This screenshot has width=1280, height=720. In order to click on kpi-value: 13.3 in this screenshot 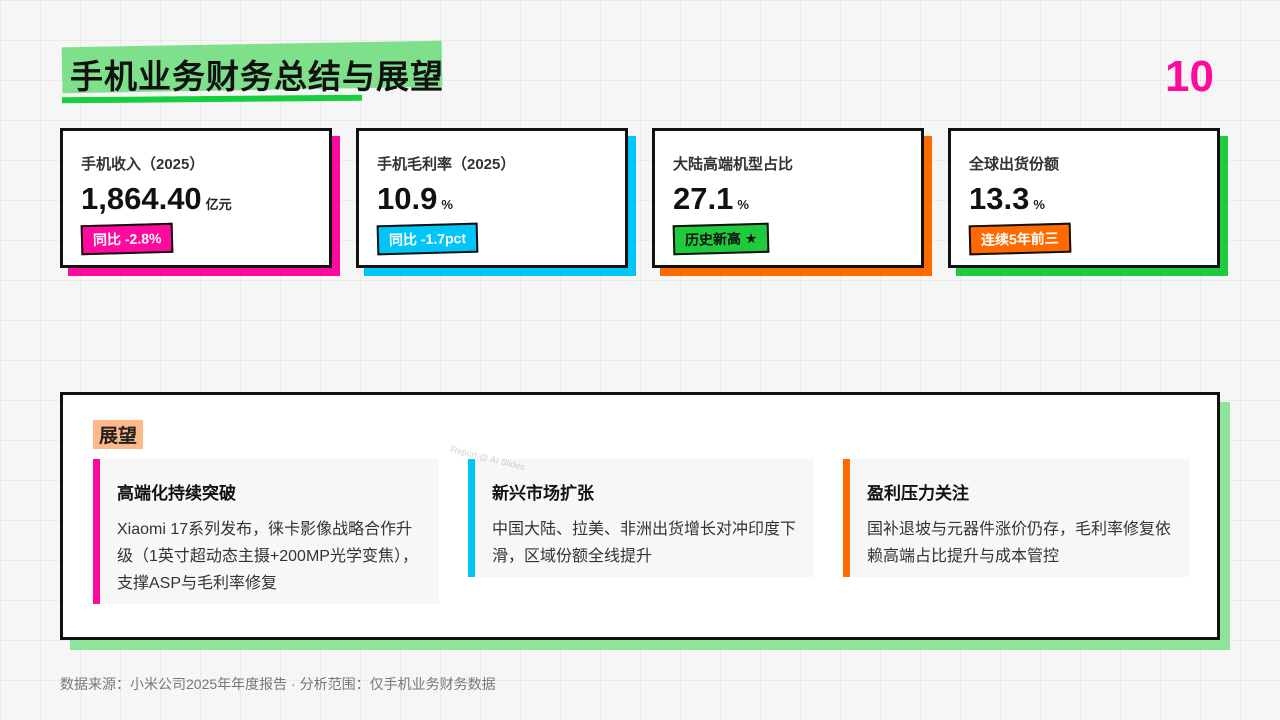, I will do `click(999, 198)`.